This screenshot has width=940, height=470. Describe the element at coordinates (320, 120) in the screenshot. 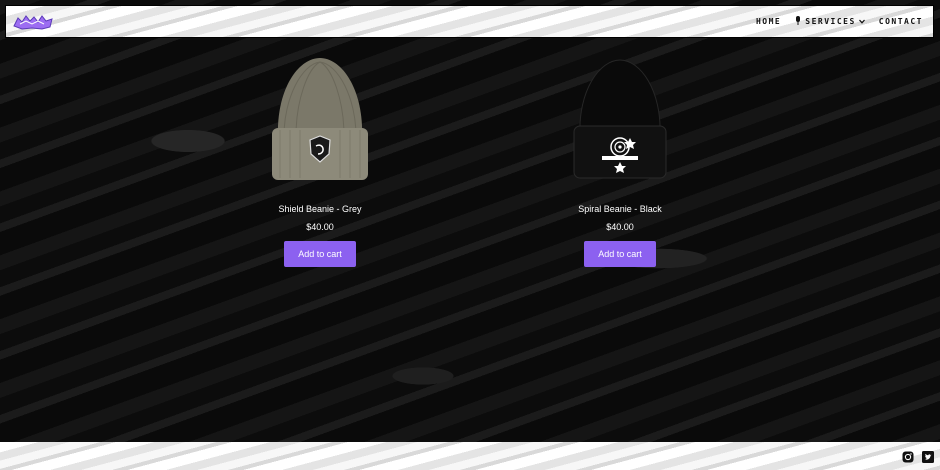

I see `grey-beanie-image` at that location.